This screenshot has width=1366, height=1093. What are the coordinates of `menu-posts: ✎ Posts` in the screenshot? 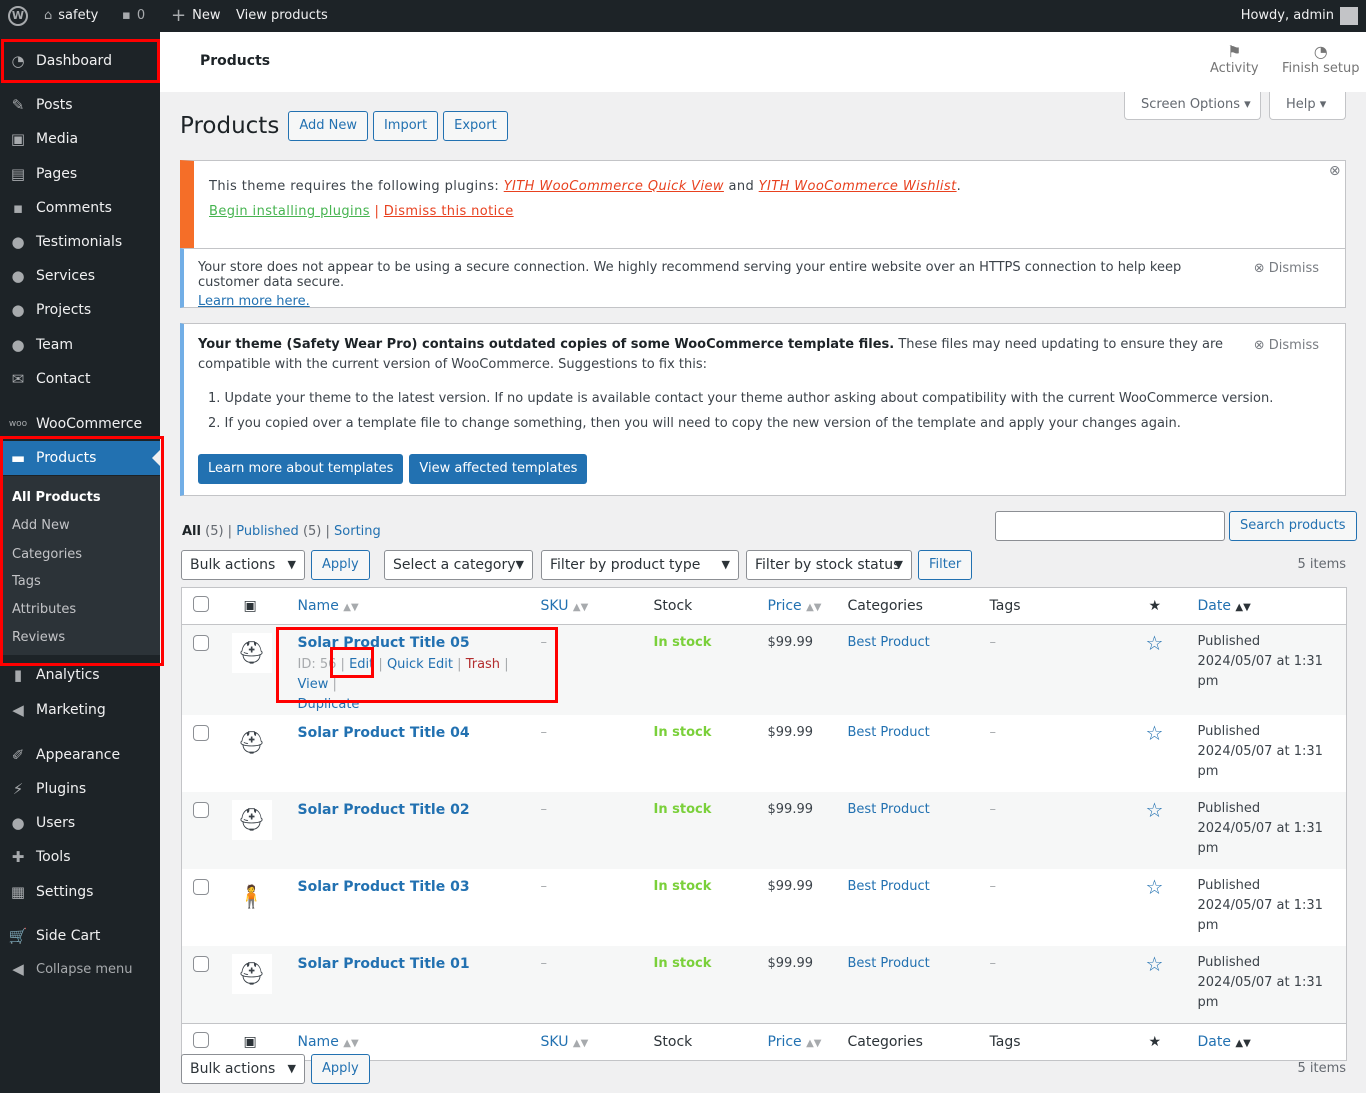 It's located at (80, 105).